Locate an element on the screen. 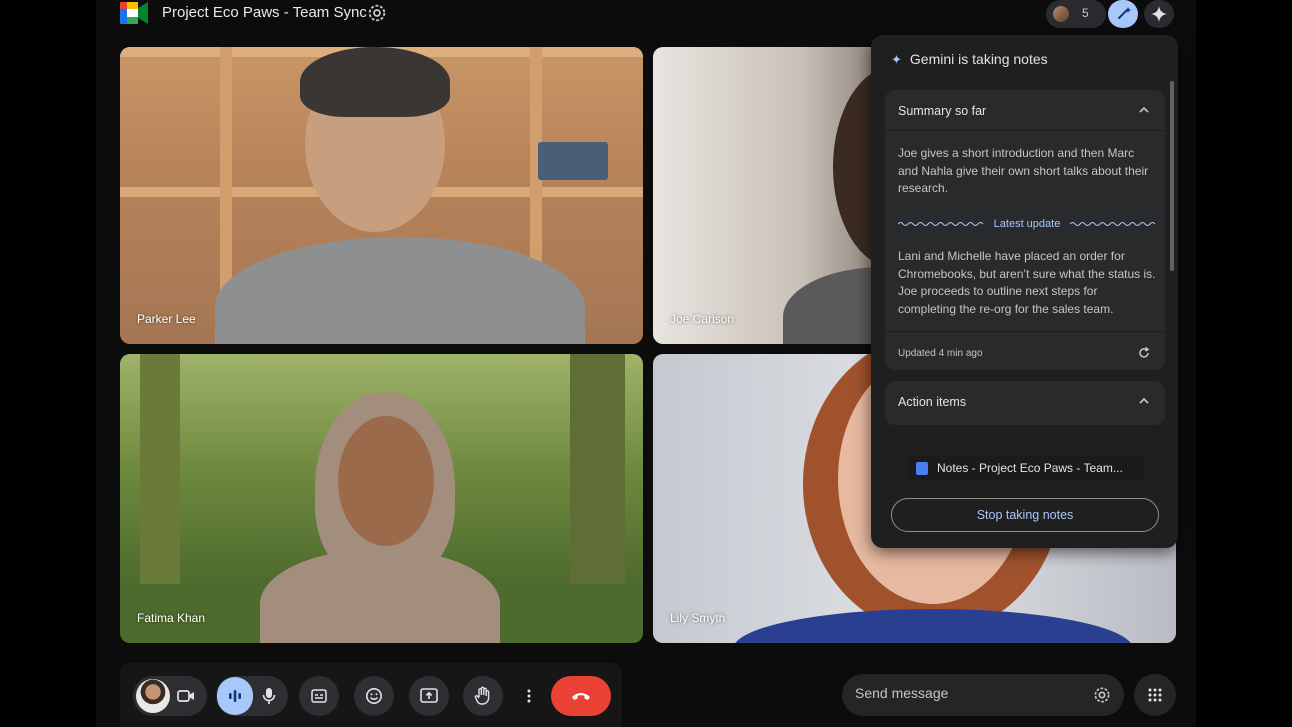  present-button is located at coordinates (429, 696).